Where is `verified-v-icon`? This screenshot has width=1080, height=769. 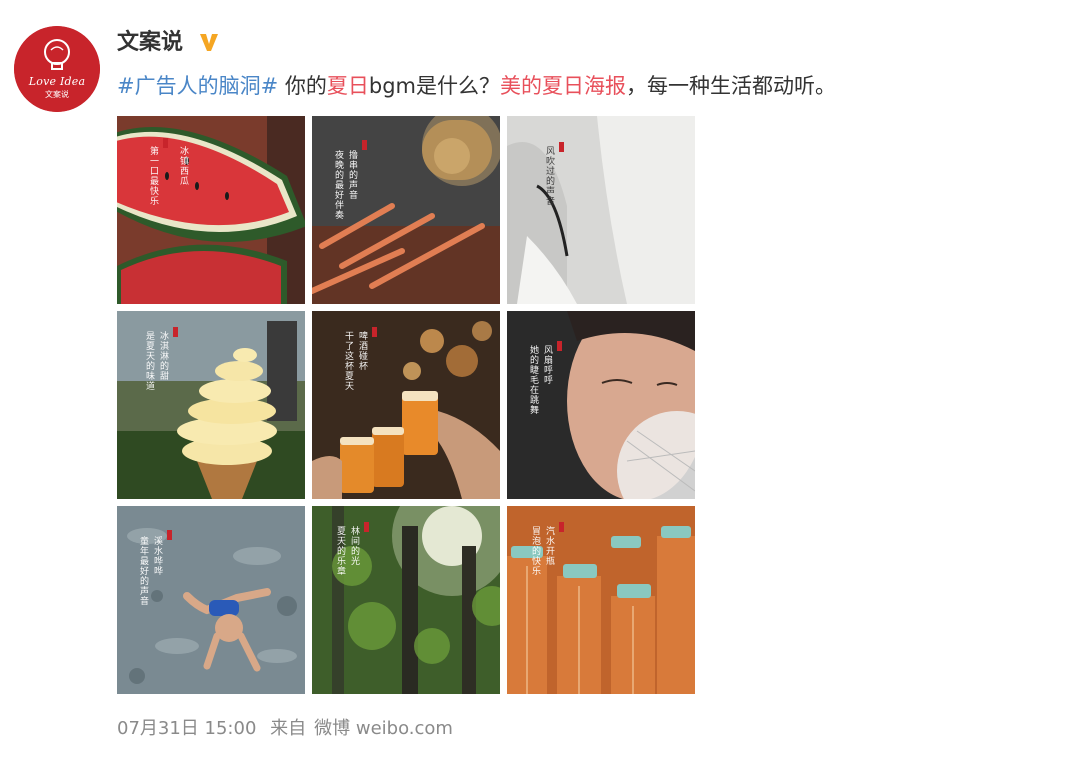 verified-v-icon is located at coordinates (209, 42).